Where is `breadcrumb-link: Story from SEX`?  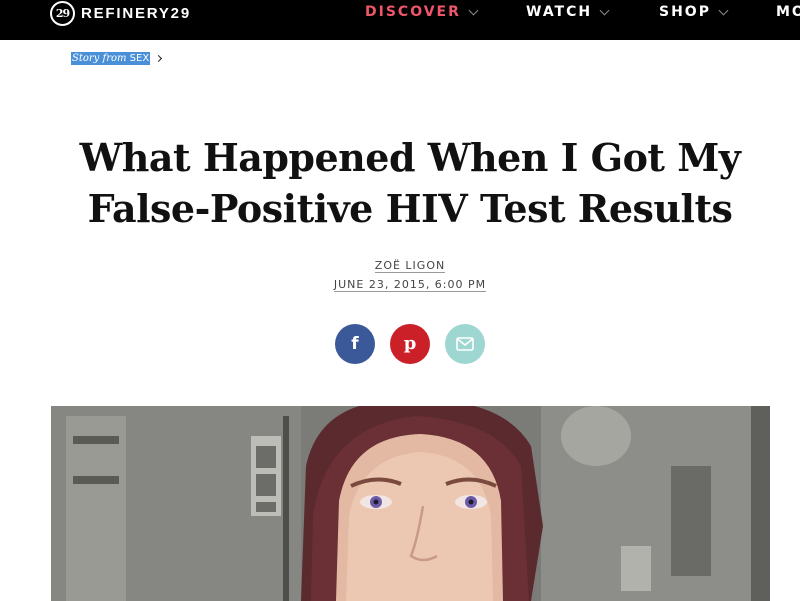 breadcrumb-link: Story from SEX is located at coordinates (111, 58).